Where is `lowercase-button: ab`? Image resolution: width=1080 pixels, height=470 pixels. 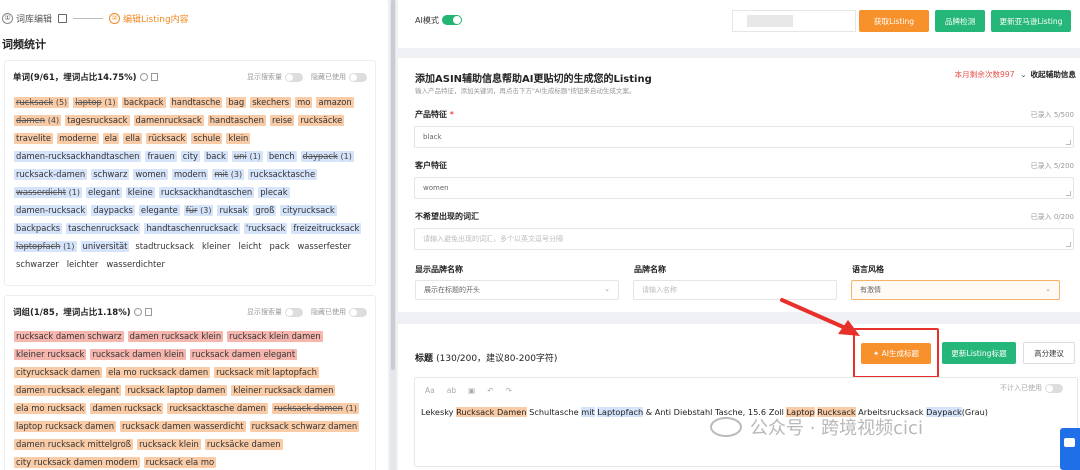 lowercase-button: ab is located at coordinates (451, 390).